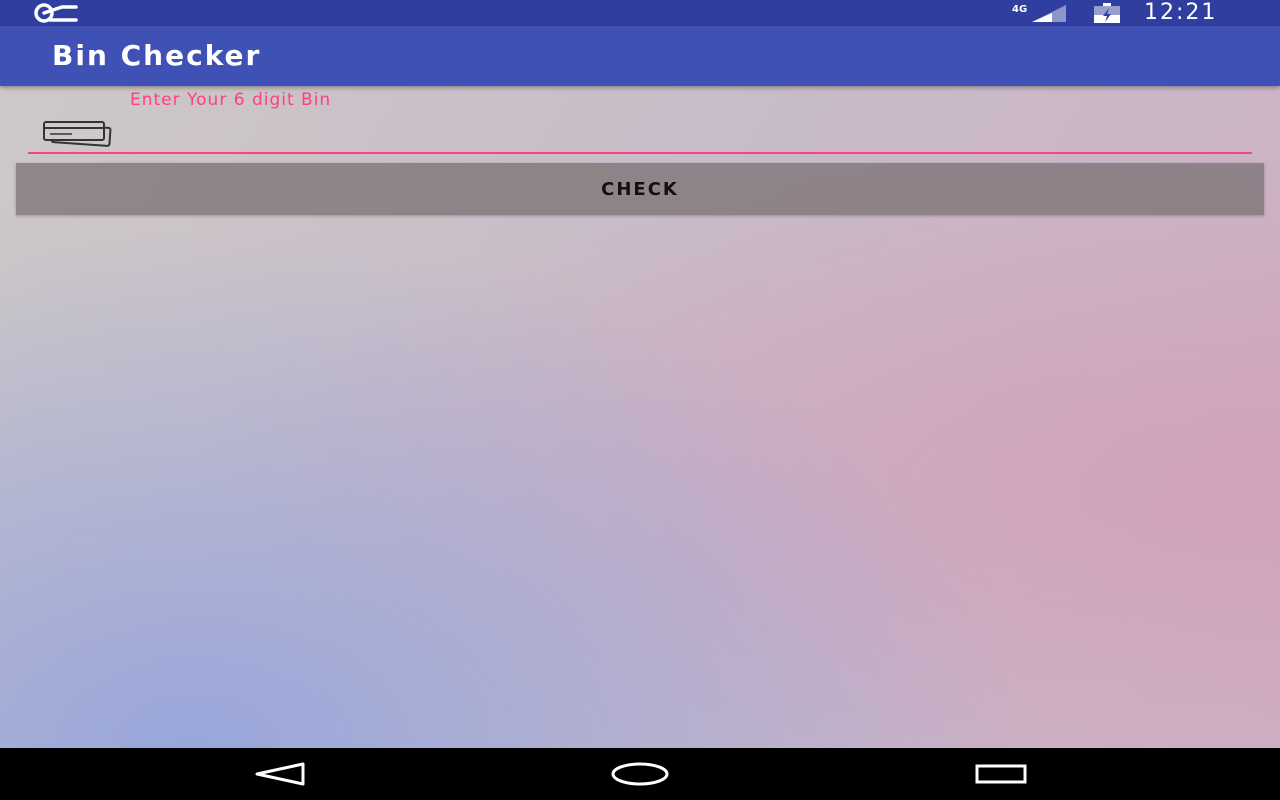 This screenshot has width=1280, height=800. Describe the element at coordinates (280, 774) in the screenshot. I see `back-icon` at that location.